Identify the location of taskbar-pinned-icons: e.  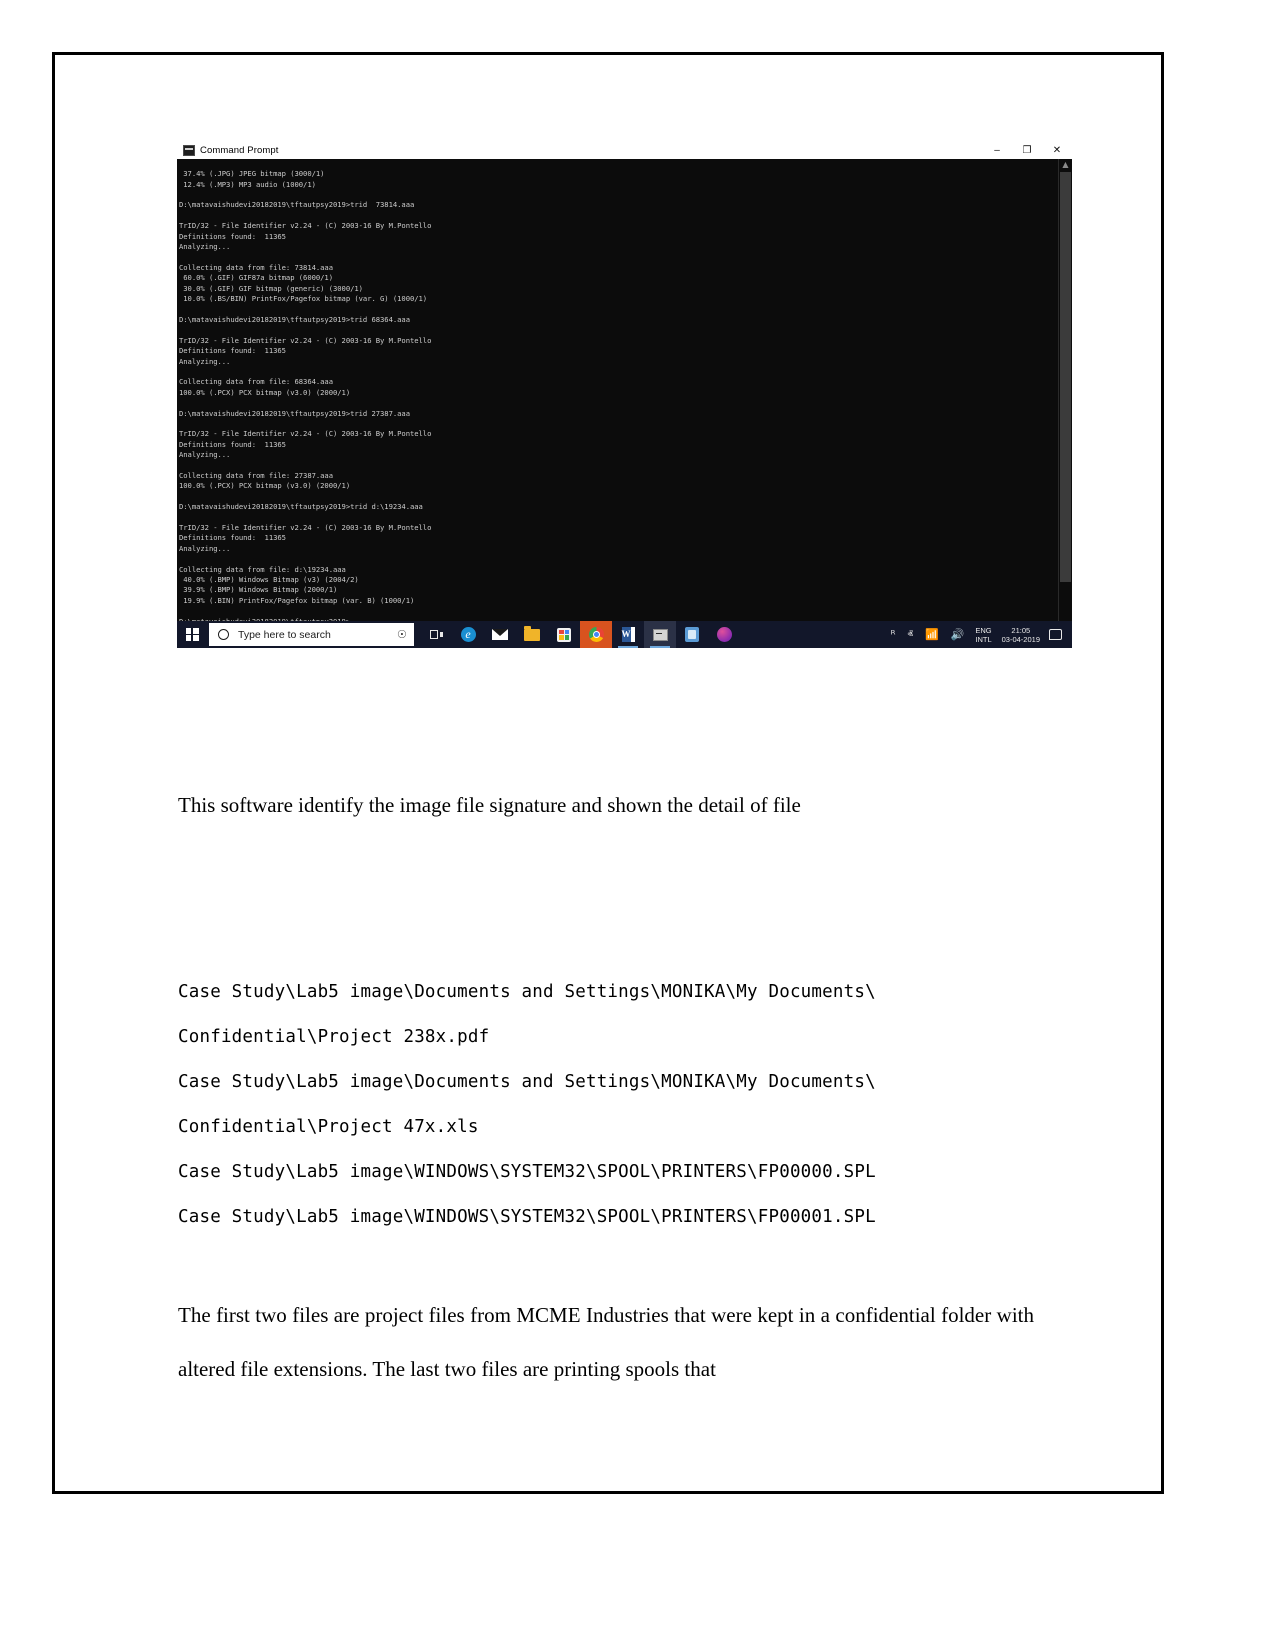
(580, 634).